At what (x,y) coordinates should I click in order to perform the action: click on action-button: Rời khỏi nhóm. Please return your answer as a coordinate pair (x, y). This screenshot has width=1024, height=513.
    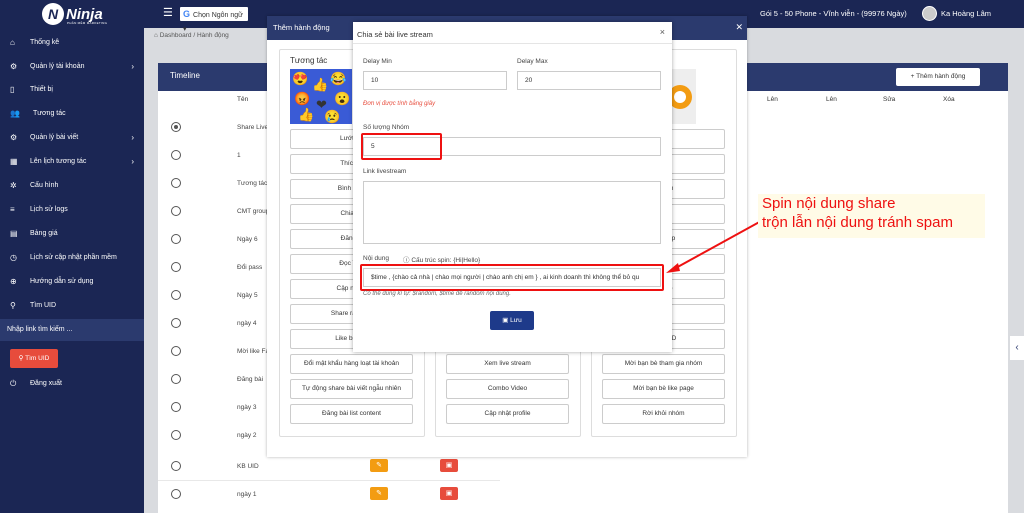
    Looking at the image, I should click on (663, 414).